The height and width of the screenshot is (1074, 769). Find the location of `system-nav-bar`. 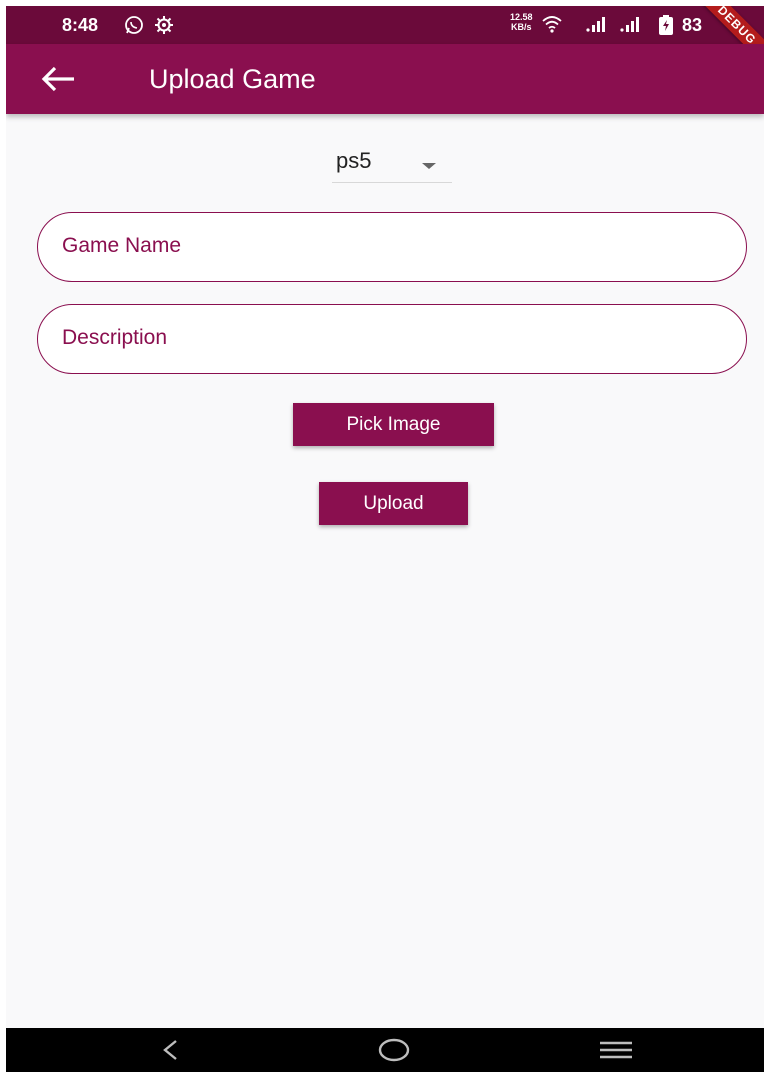

system-nav-bar is located at coordinates (385, 1050).